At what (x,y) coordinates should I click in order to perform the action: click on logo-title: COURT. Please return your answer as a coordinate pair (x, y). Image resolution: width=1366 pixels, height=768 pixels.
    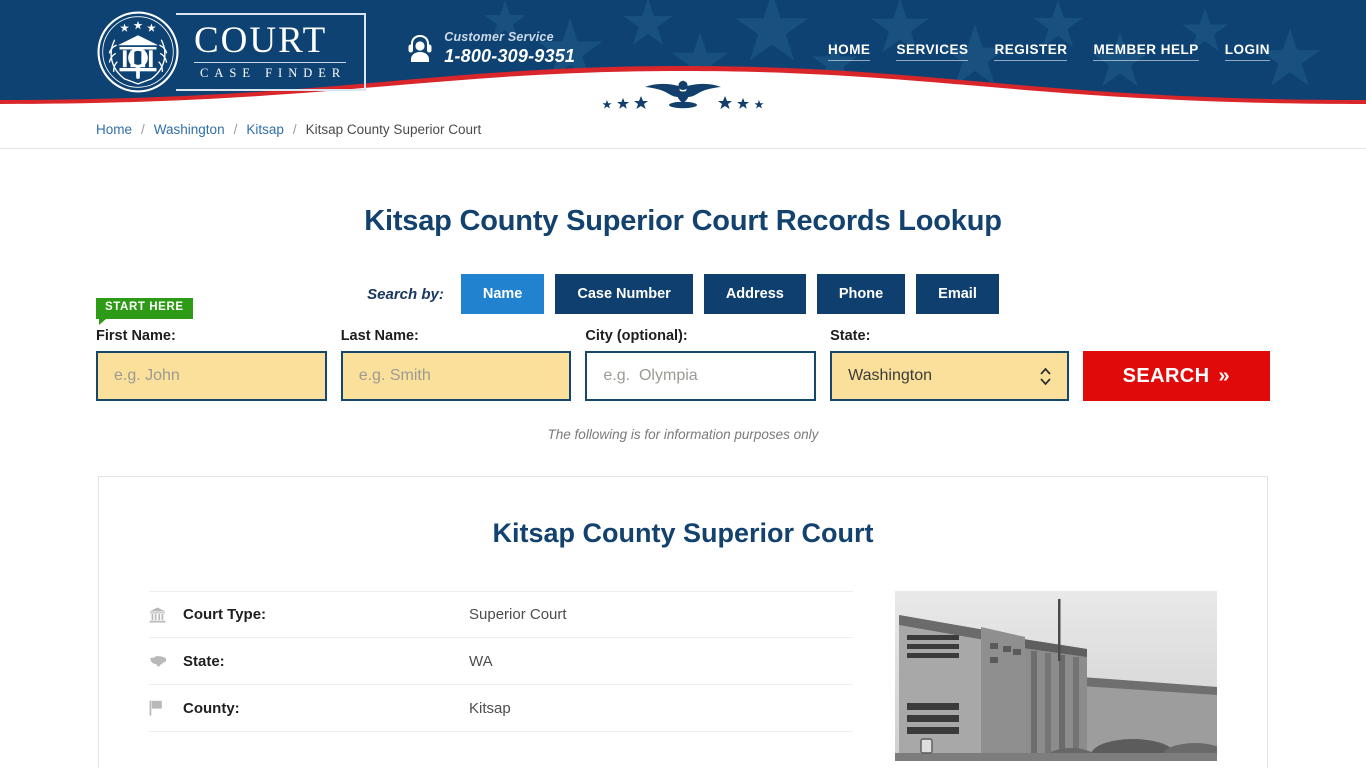
    Looking at the image, I should click on (261, 41).